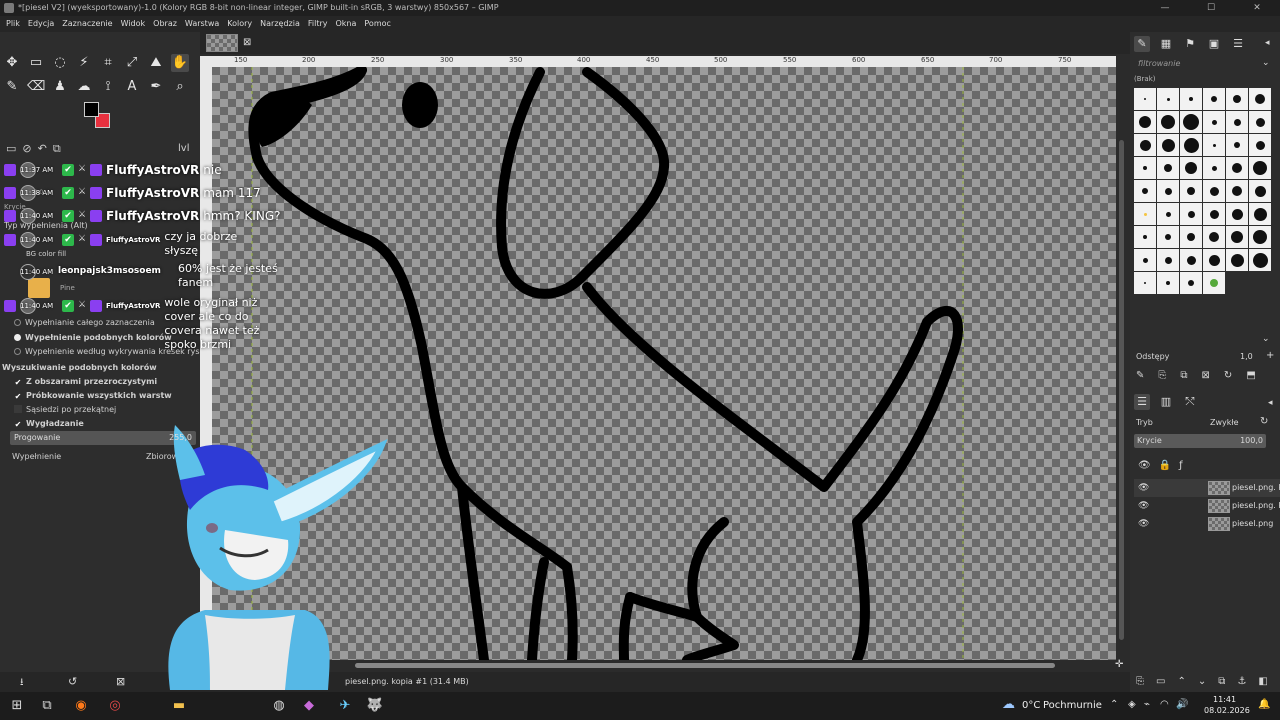 The image size is (1280, 720). Describe the element at coordinates (18, 425) in the screenshot. I see `check-antialiasing: ✔` at that location.